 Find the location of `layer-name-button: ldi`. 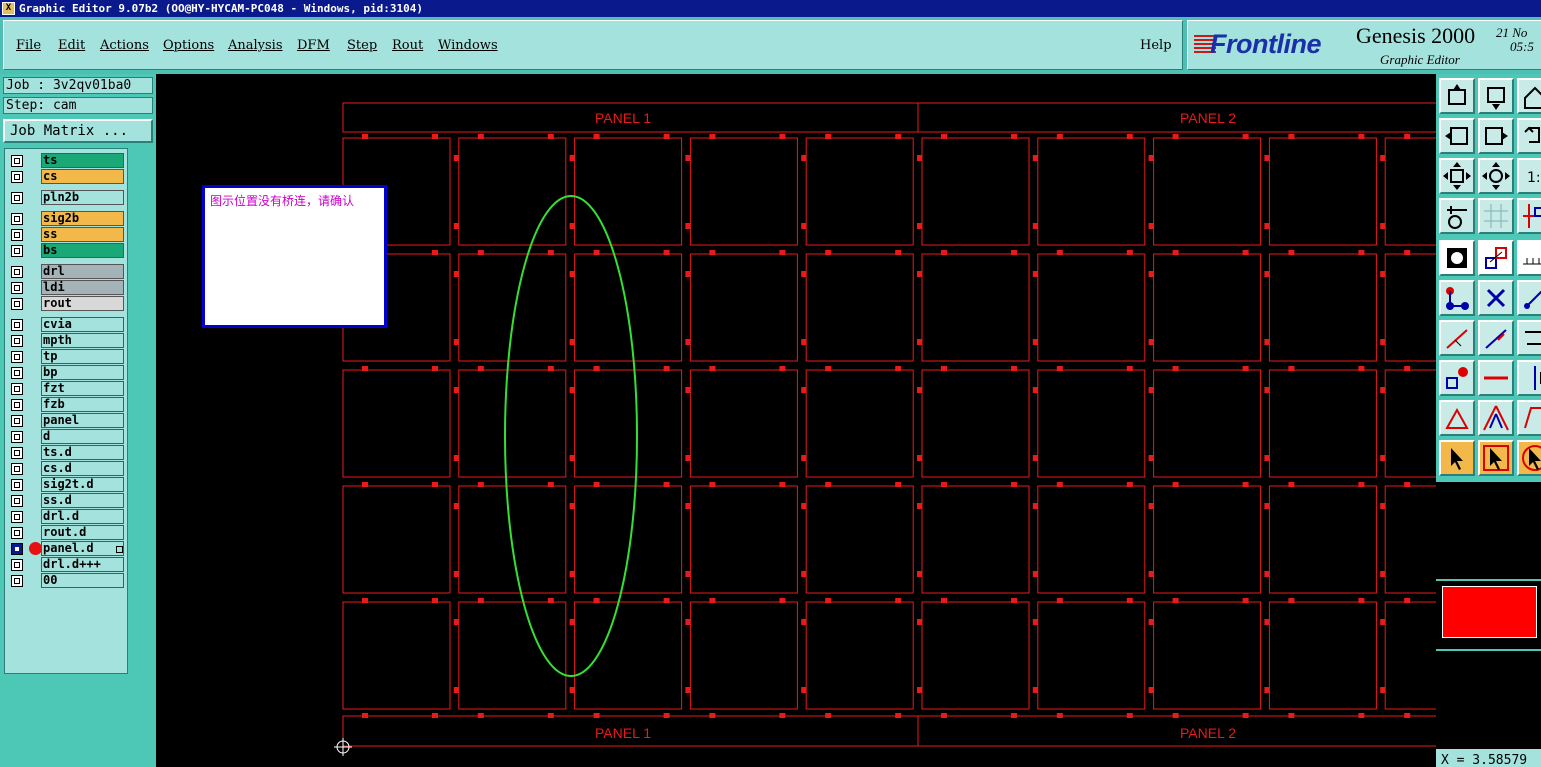

layer-name-button: ldi is located at coordinates (82, 287).